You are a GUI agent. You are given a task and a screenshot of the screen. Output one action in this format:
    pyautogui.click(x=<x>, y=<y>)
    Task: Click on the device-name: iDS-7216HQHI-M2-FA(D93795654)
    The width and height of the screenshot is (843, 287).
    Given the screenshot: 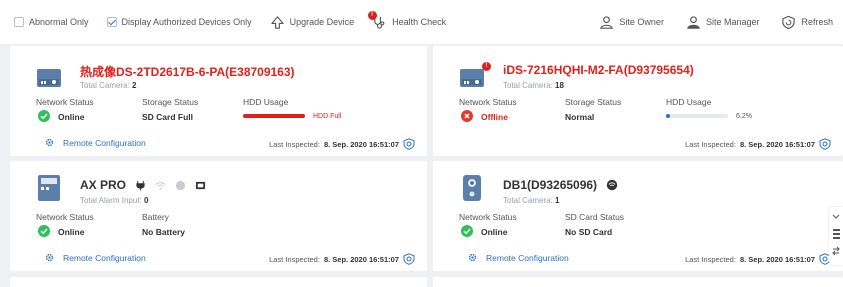 What is the action you would take?
    pyautogui.click(x=598, y=70)
    